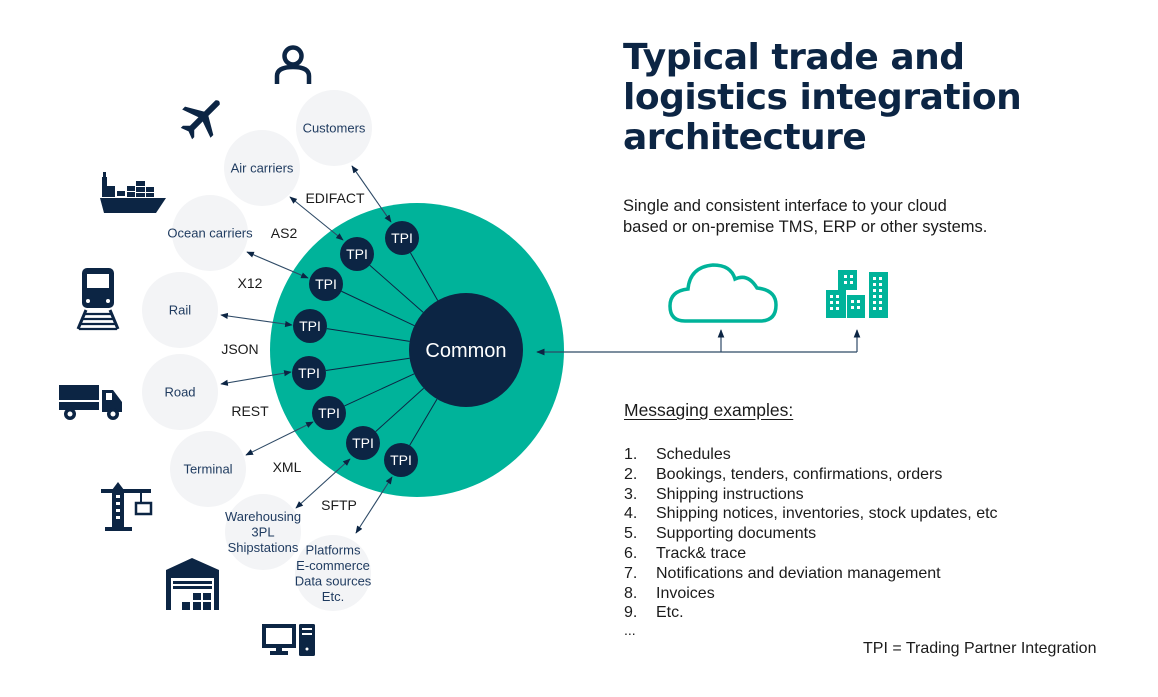  What do you see at coordinates (709, 410) in the screenshot?
I see `messaging-heading: Messaging examples:` at bounding box center [709, 410].